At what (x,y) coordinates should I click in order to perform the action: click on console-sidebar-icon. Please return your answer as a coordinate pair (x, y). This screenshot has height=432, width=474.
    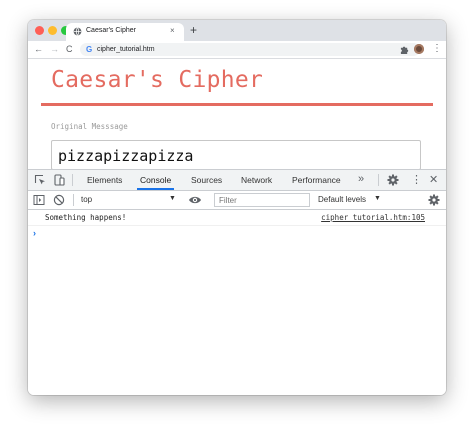
    Looking at the image, I should click on (39, 200).